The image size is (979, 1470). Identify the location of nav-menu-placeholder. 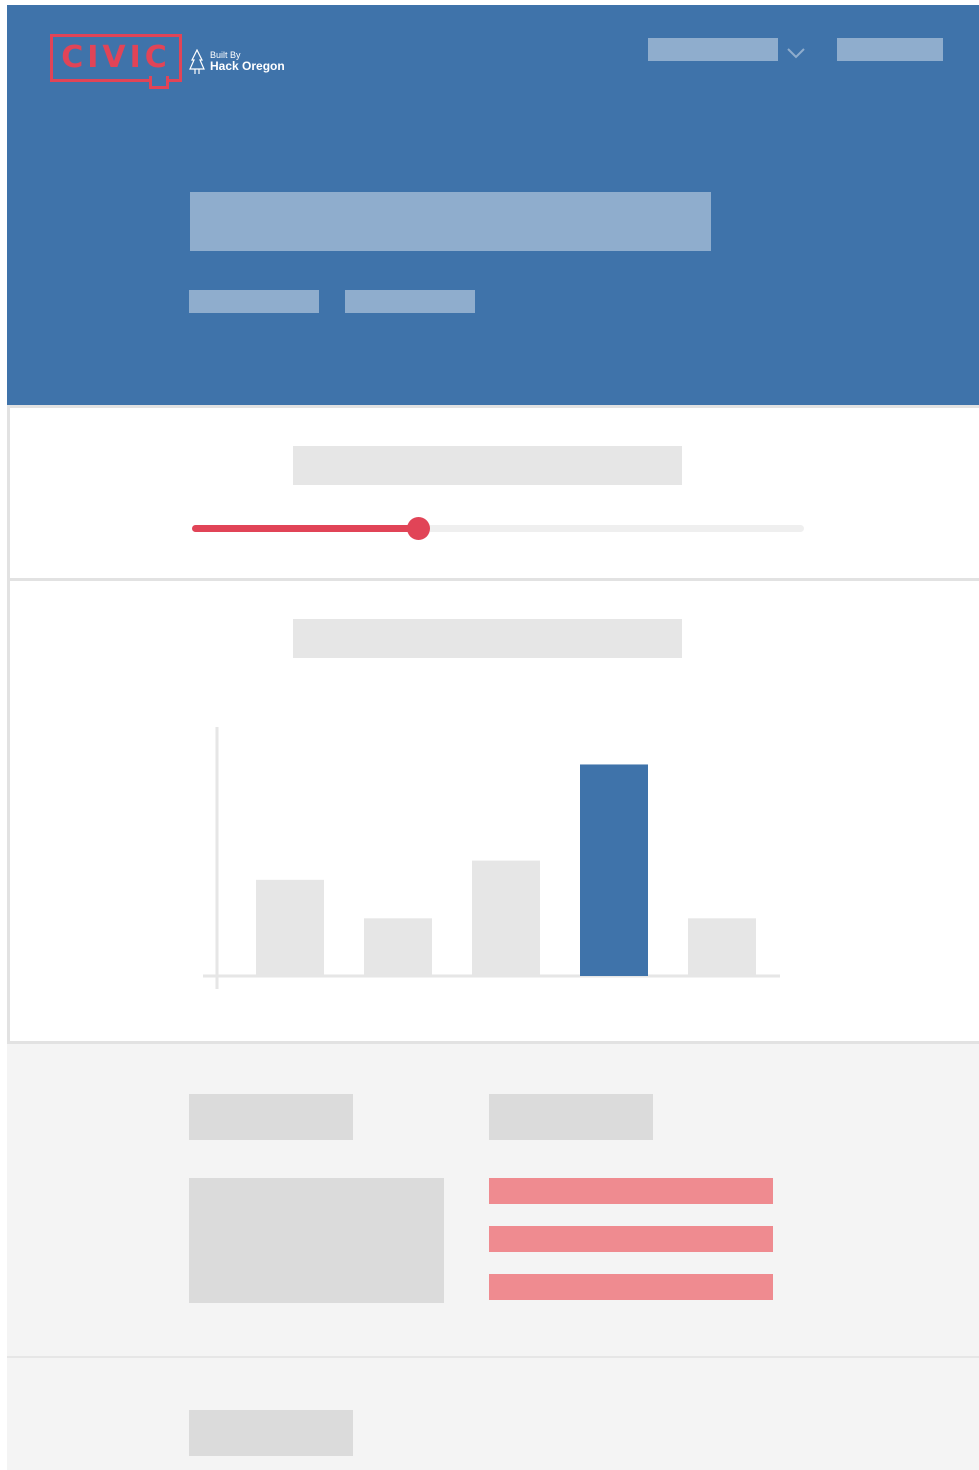
(713, 49).